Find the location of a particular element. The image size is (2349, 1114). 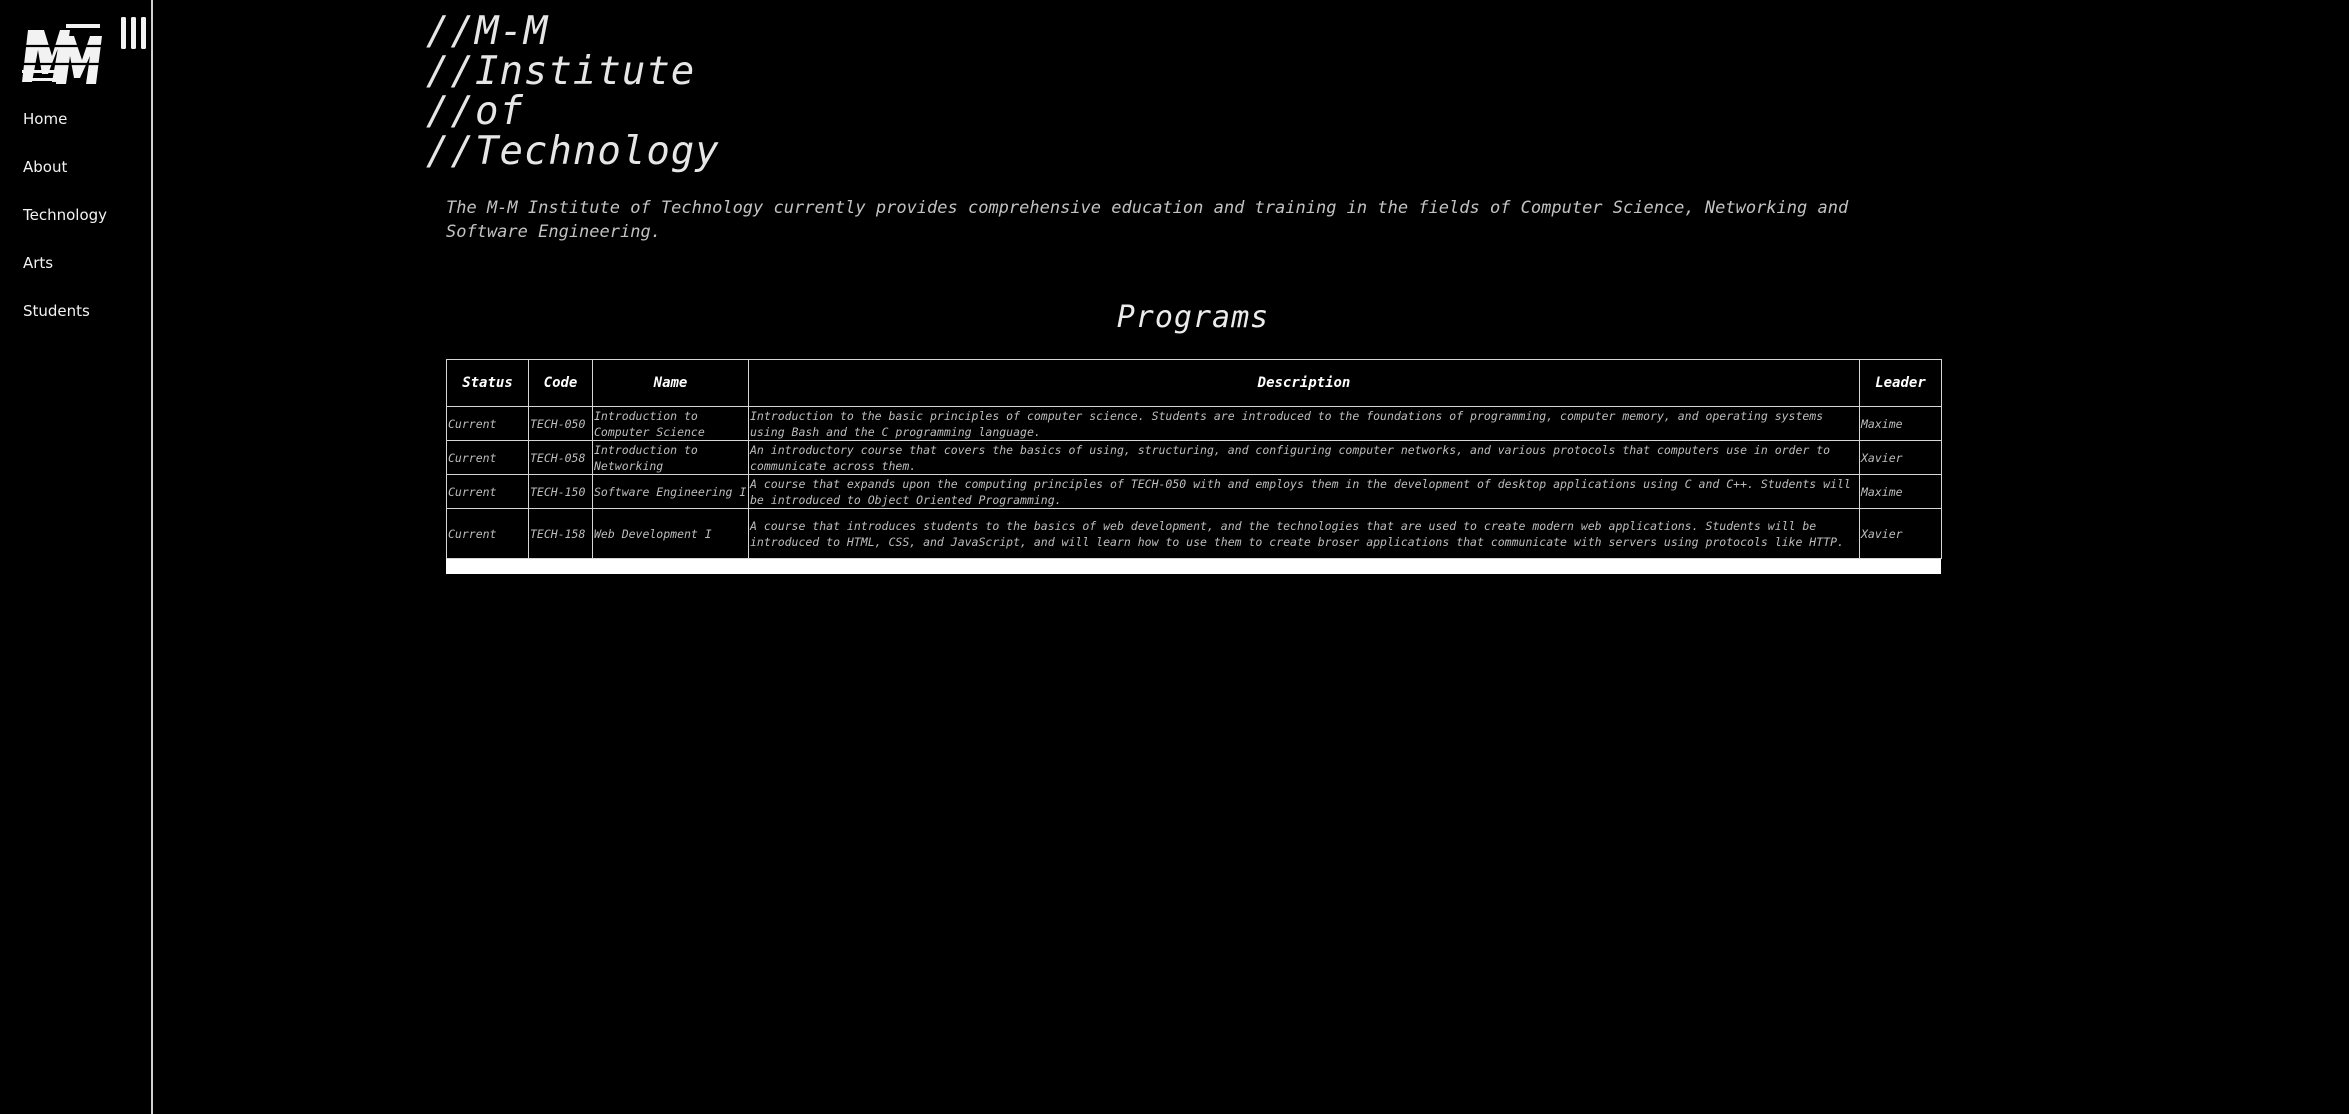

table-header-row: Status Code Name Description Leader is located at coordinates (1194, 383).